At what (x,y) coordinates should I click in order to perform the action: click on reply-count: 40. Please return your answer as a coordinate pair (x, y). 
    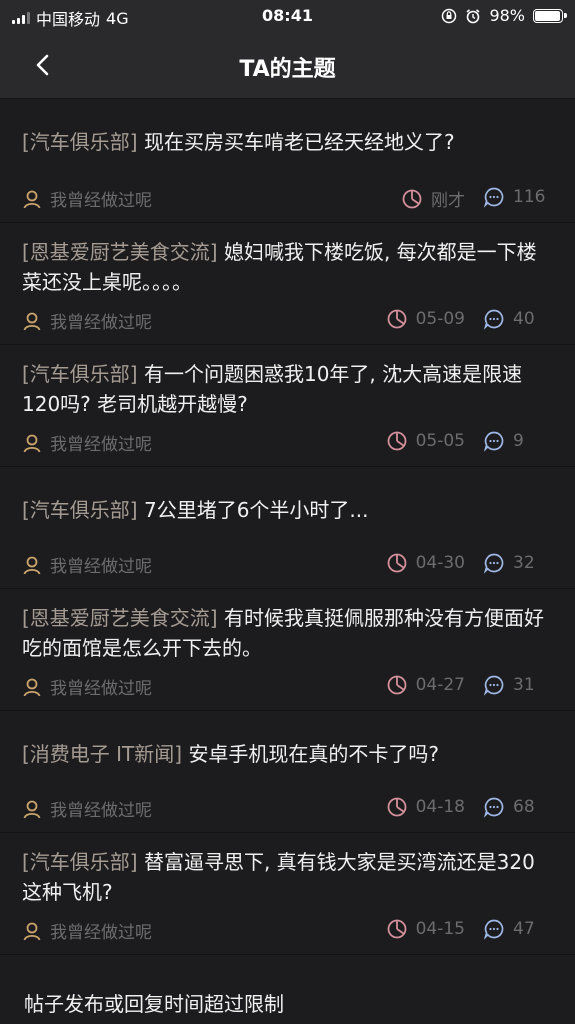
    Looking at the image, I should click on (518, 319).